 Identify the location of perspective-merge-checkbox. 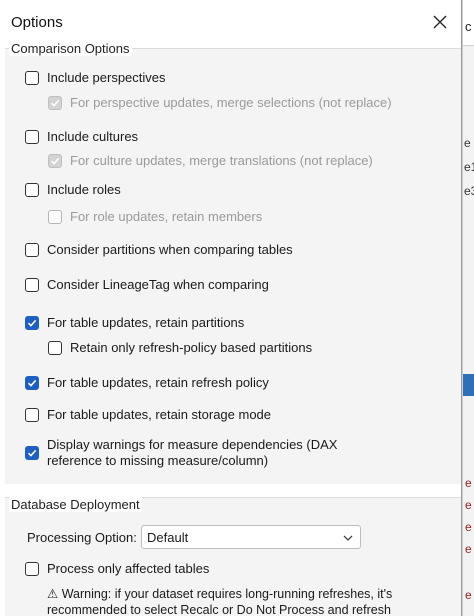
(55, 103).